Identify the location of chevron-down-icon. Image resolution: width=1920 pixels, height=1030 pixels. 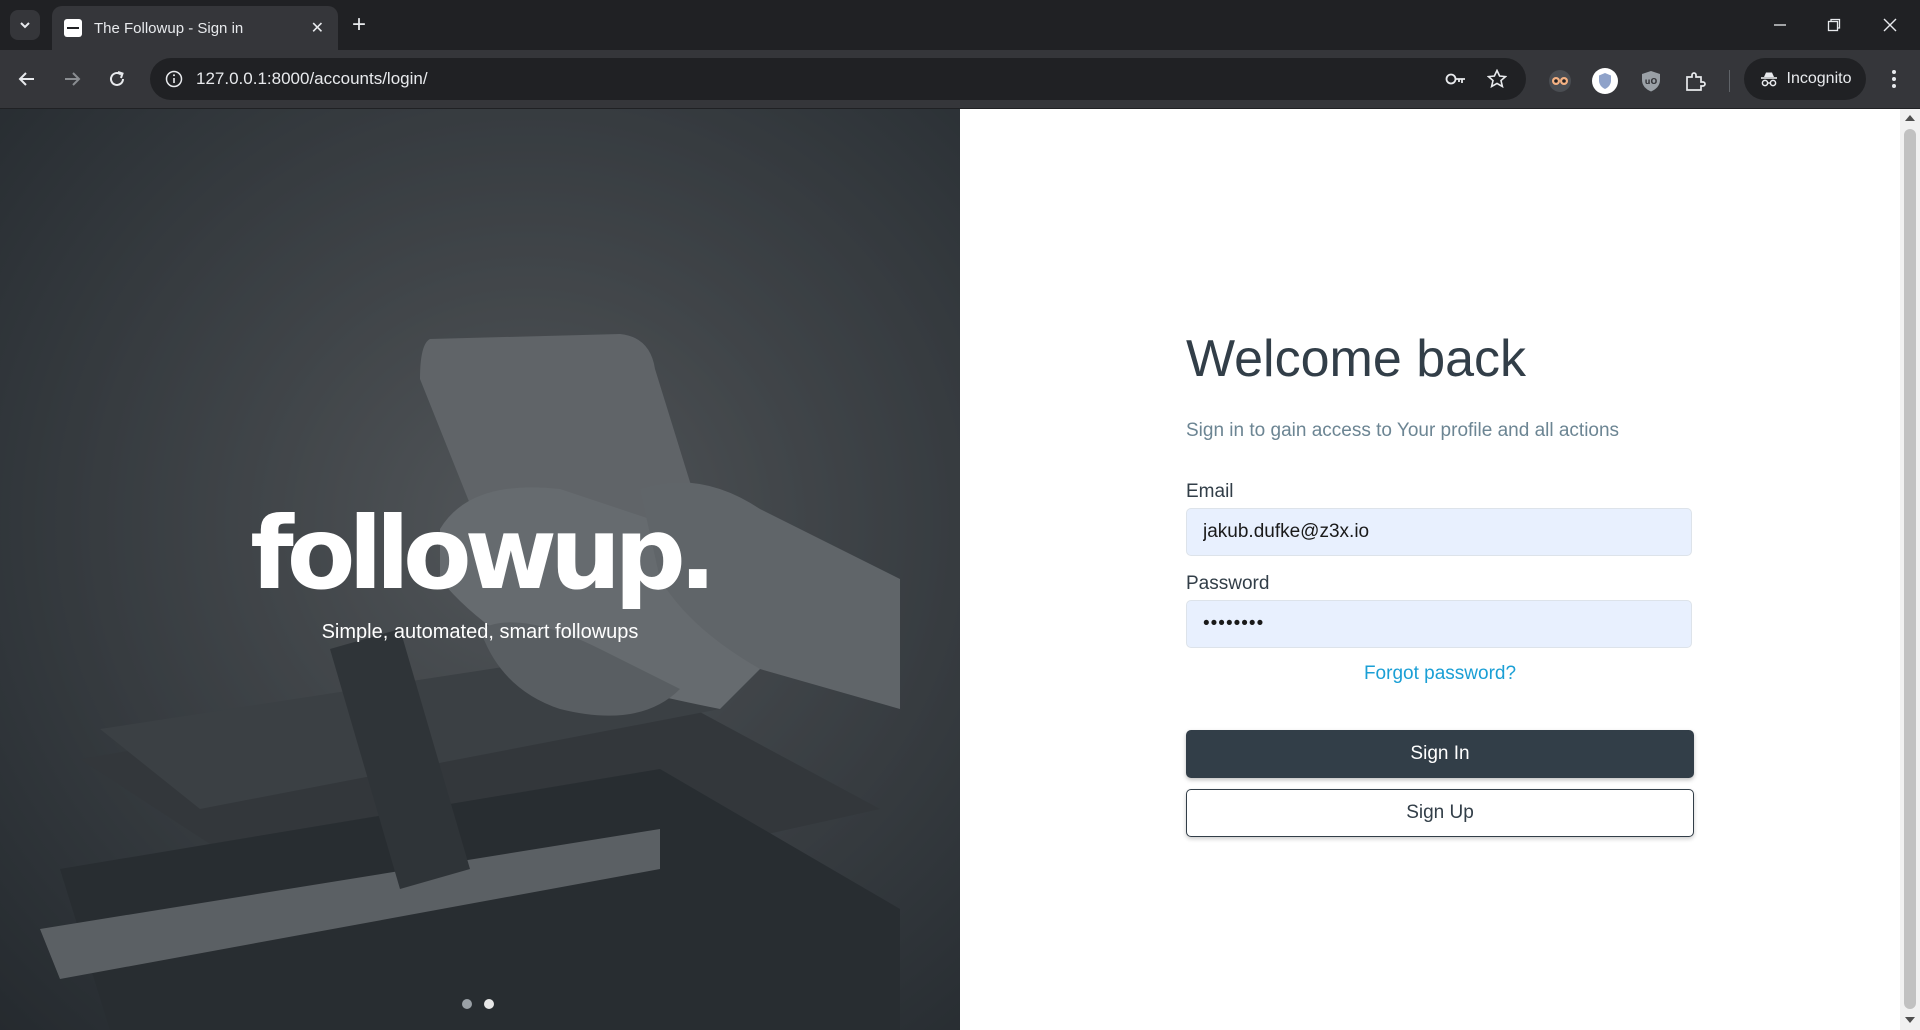
(25, 25).